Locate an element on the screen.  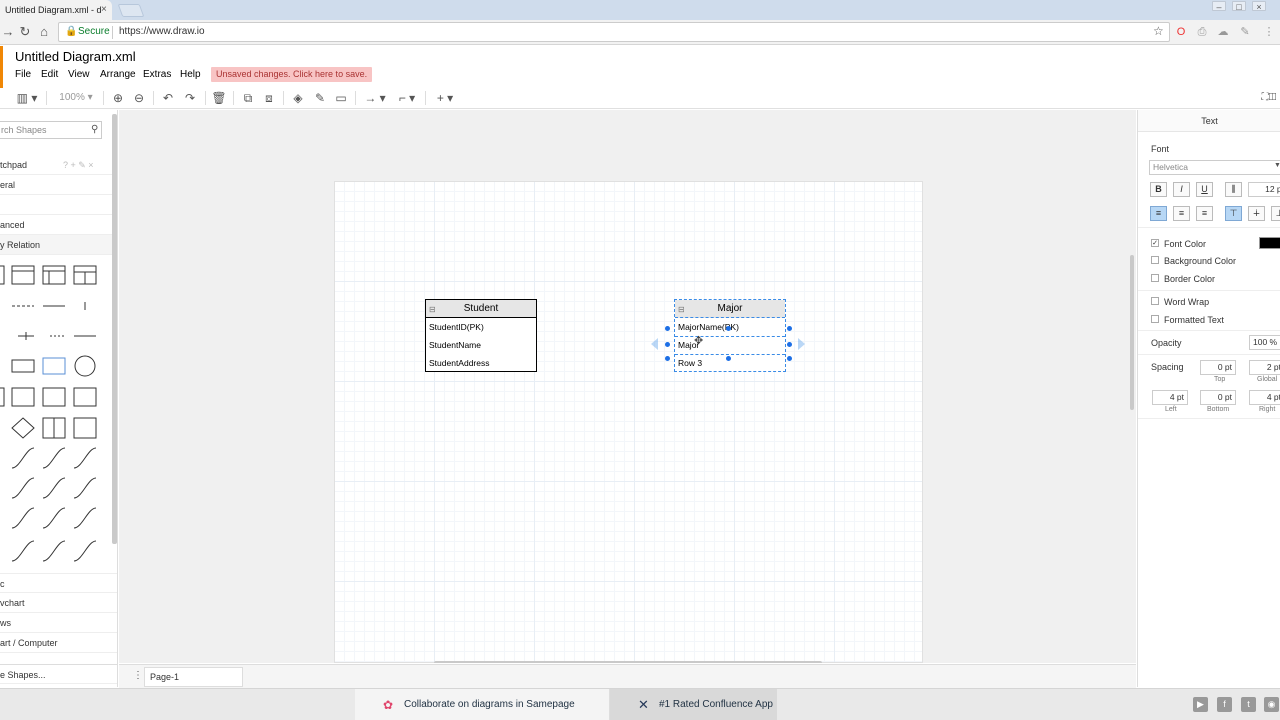
major-row-3: Row 3 is located at coordinates (690, 363).